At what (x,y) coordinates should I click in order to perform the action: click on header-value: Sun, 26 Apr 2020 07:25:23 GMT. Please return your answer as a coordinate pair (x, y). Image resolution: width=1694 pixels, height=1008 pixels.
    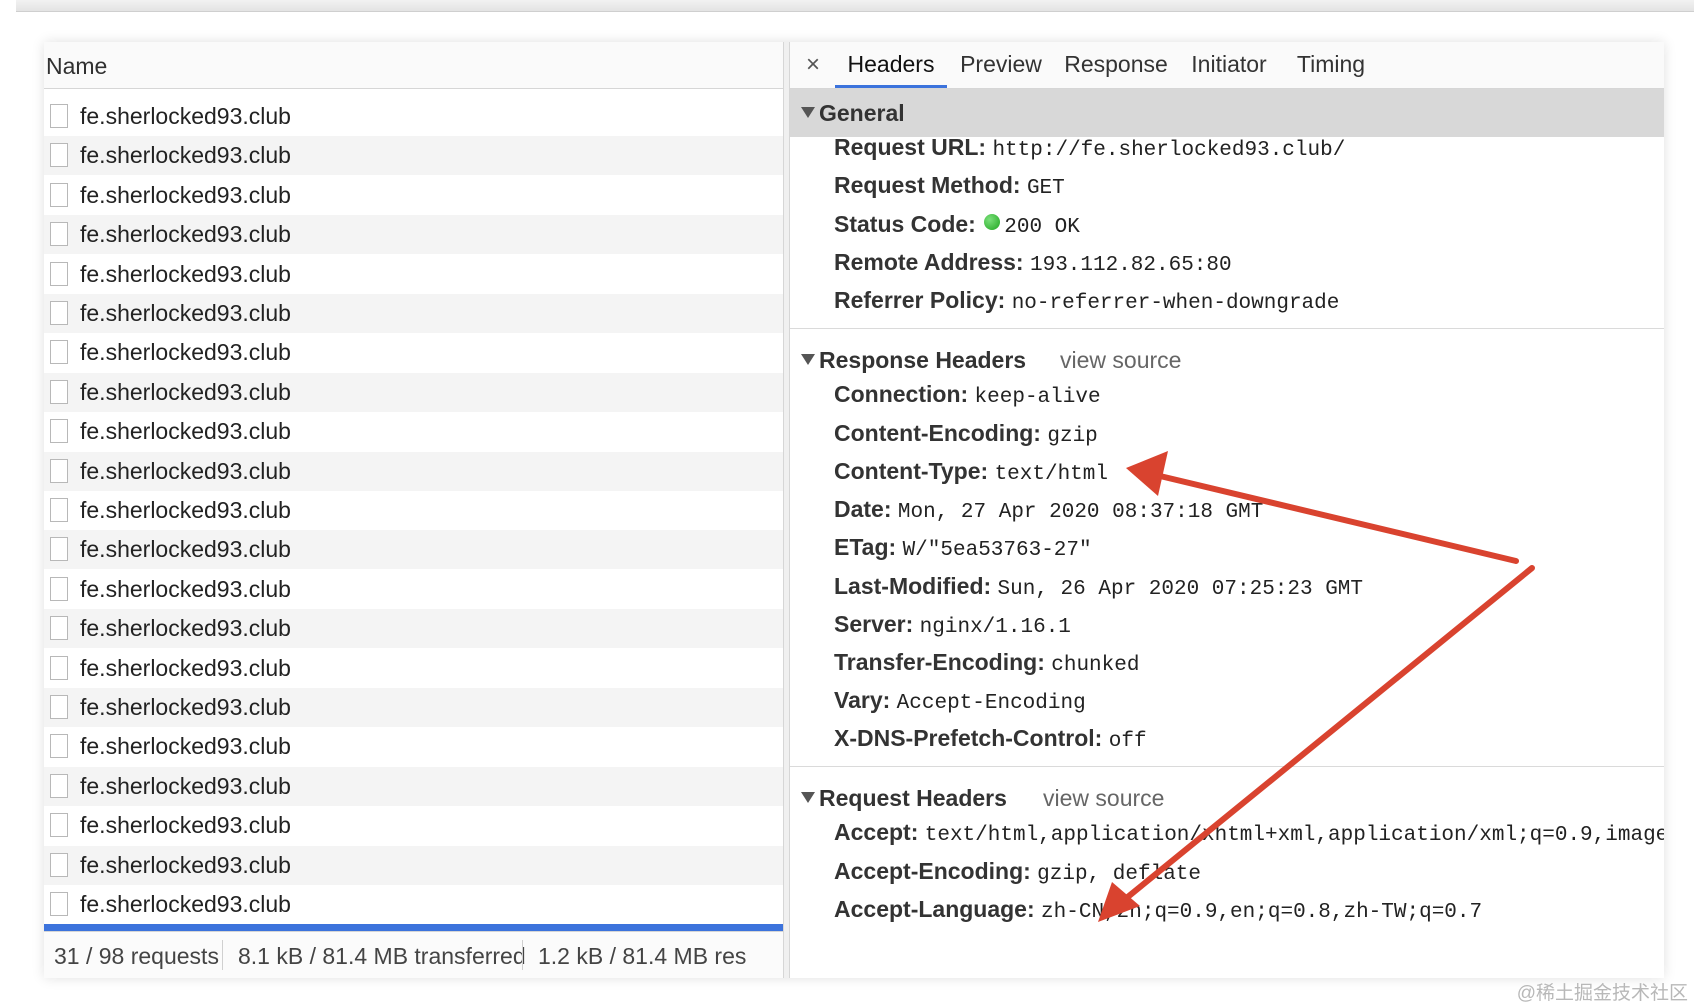
    Looking at the image, I should click on (1180, 589).